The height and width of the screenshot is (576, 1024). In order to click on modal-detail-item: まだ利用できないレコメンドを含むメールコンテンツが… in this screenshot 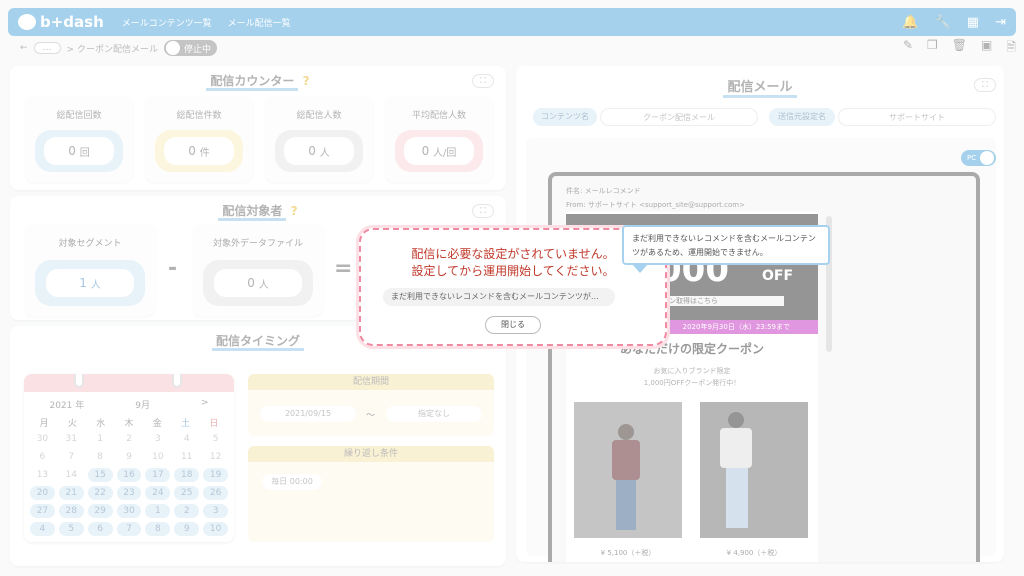, I will do `click(499, 297)`.